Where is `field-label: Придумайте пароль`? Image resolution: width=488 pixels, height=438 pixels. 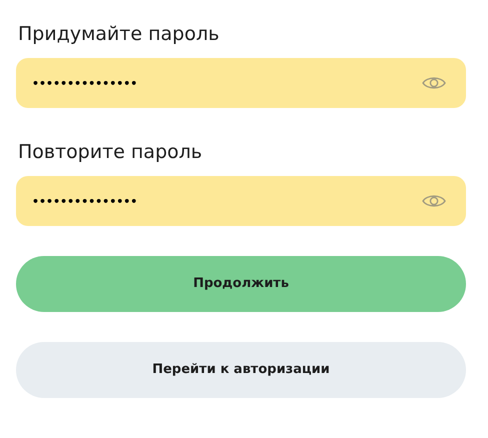
field-label: Придумайте пароль is located at coordinates (119, 34).